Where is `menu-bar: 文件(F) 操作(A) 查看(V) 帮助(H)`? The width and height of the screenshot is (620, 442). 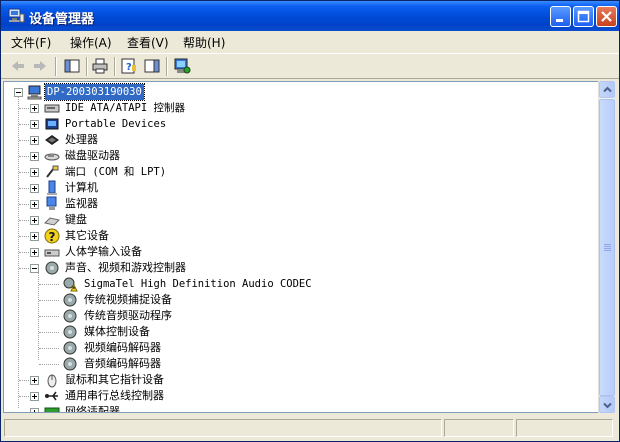 menu-bar: 文件(F) 操作(A) 查看(V) 帮助(H) is located at coordinates (310, 41).